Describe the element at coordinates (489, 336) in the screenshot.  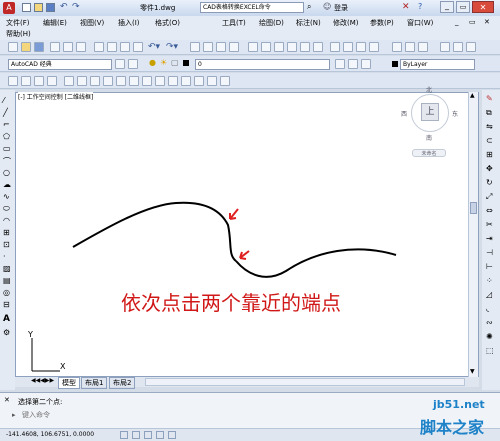
I see `explode-icon: ✺` at that location.